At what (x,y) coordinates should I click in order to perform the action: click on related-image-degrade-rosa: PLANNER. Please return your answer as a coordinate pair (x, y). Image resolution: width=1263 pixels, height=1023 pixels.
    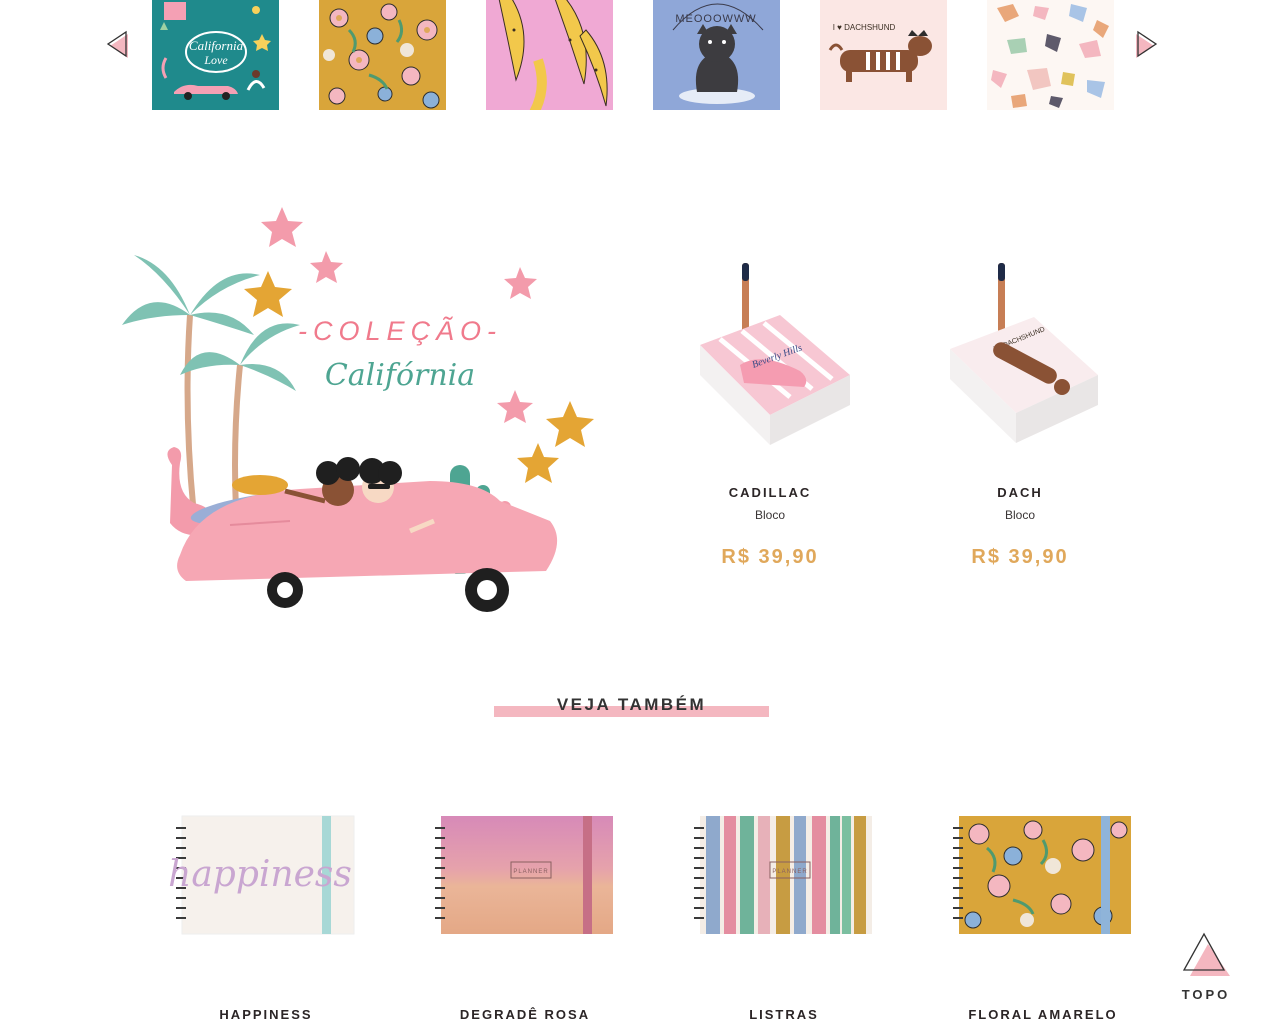
    Looking at the image, I should click on (525, 875).